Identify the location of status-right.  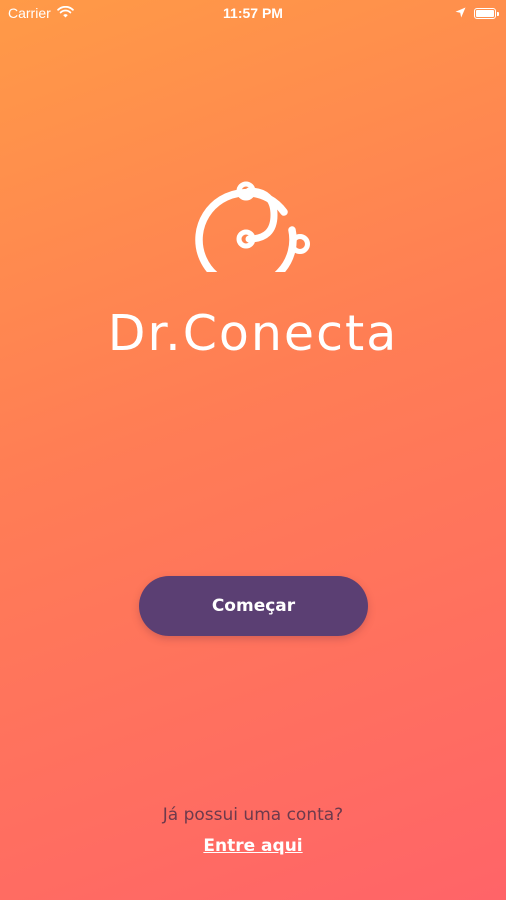
(477, 13).